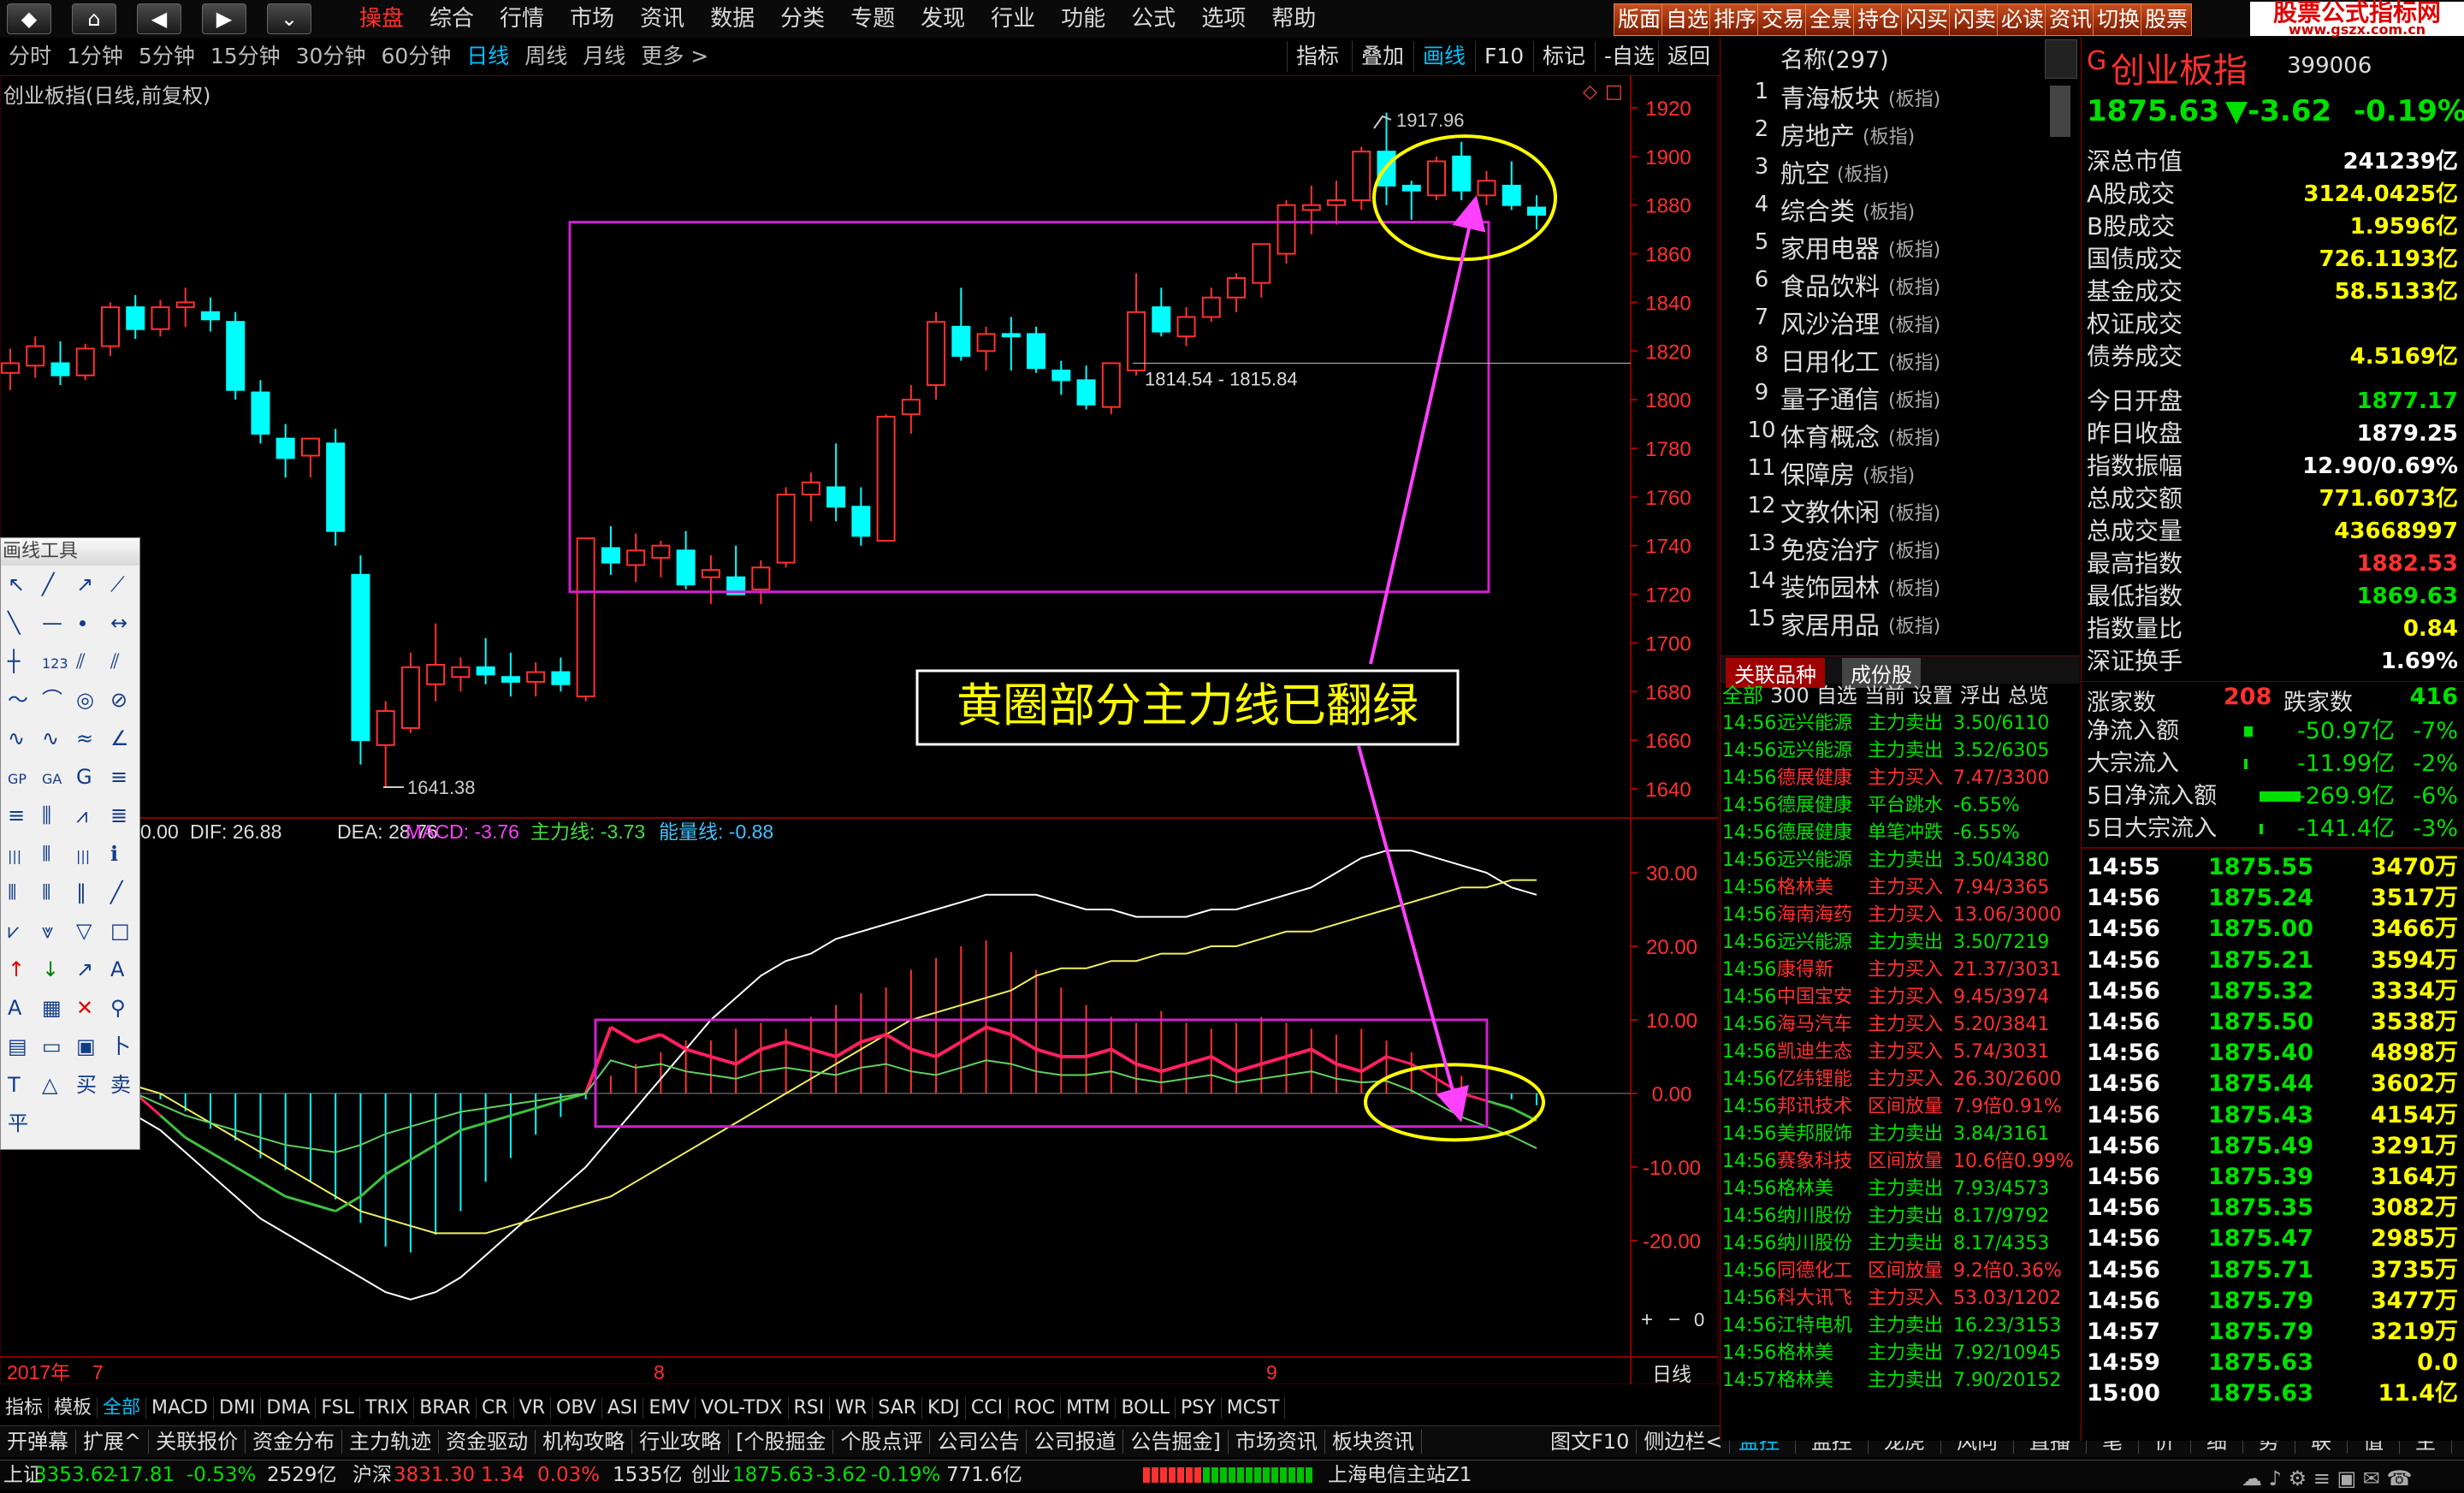 This screenshot has width=2464, height=1493. What do you see at coordinates (52, 779) in the screenshot?
I see `draw-tool-icon: GA` at bounding box center [52, 779].